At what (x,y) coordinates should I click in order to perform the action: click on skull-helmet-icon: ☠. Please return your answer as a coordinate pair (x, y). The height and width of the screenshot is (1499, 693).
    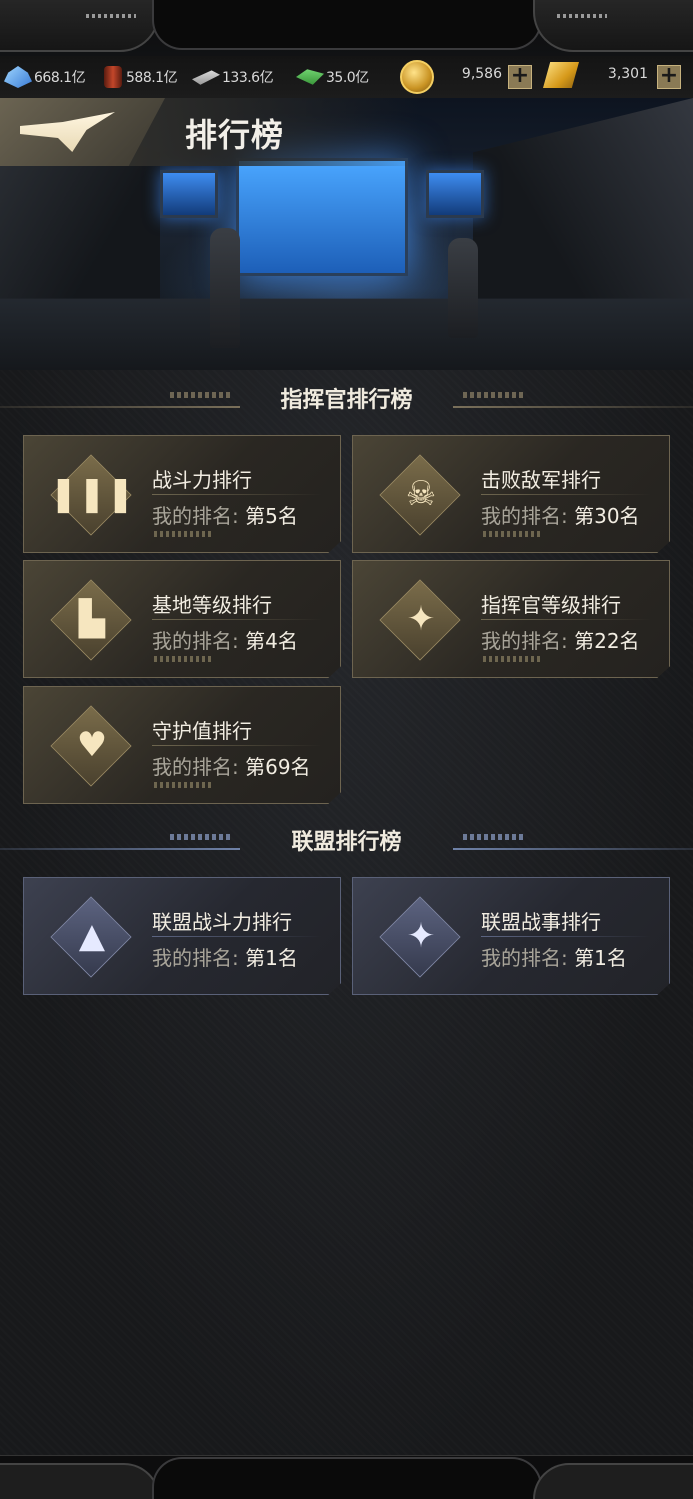
    Looking at the image, I should click on (421, 494).